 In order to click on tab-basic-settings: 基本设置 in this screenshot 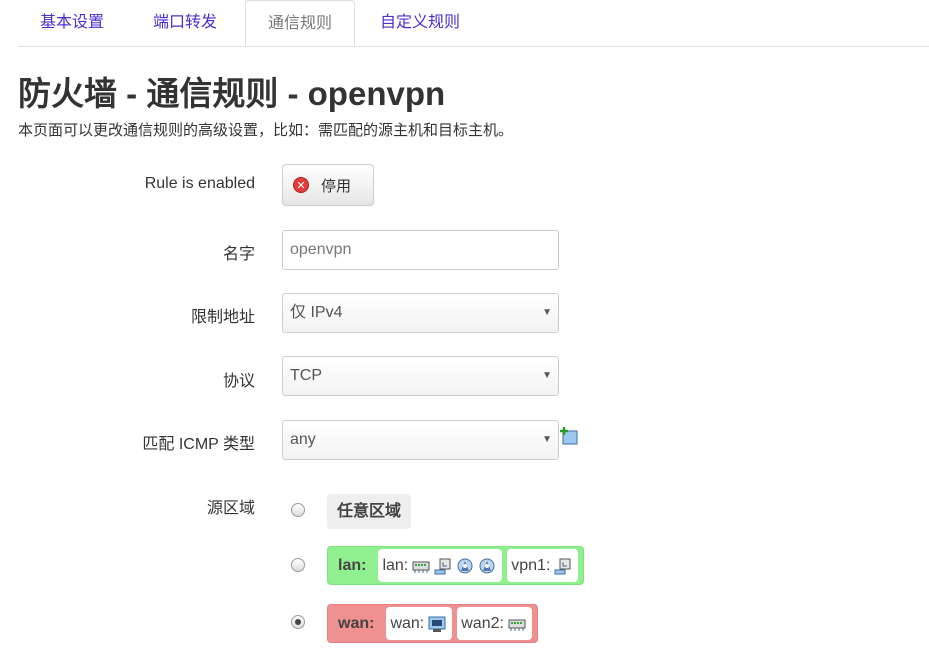, I will do `click(72, 22)`.